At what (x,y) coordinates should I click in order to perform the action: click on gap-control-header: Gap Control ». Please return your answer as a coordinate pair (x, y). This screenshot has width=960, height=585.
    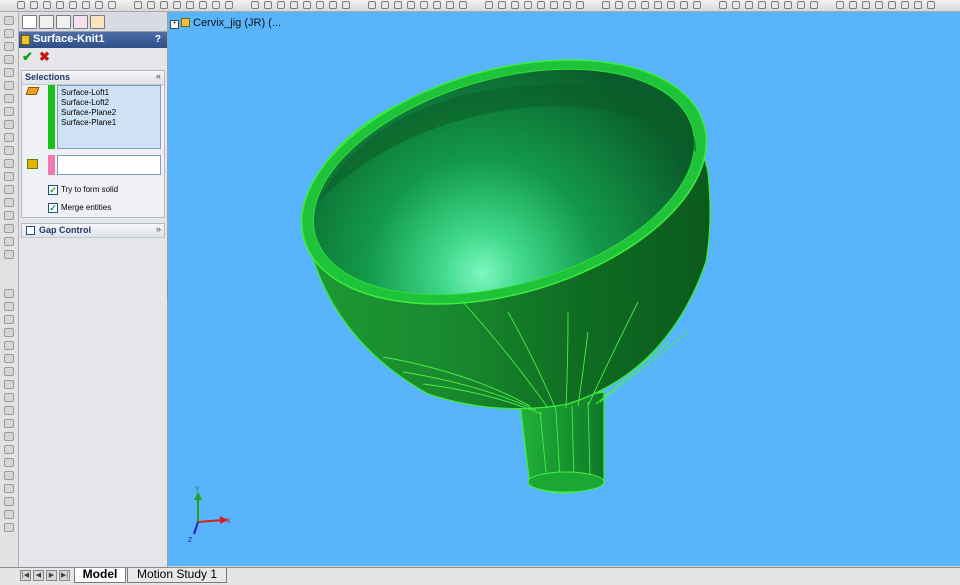
    Looking at the image, I should click on (93, 231).